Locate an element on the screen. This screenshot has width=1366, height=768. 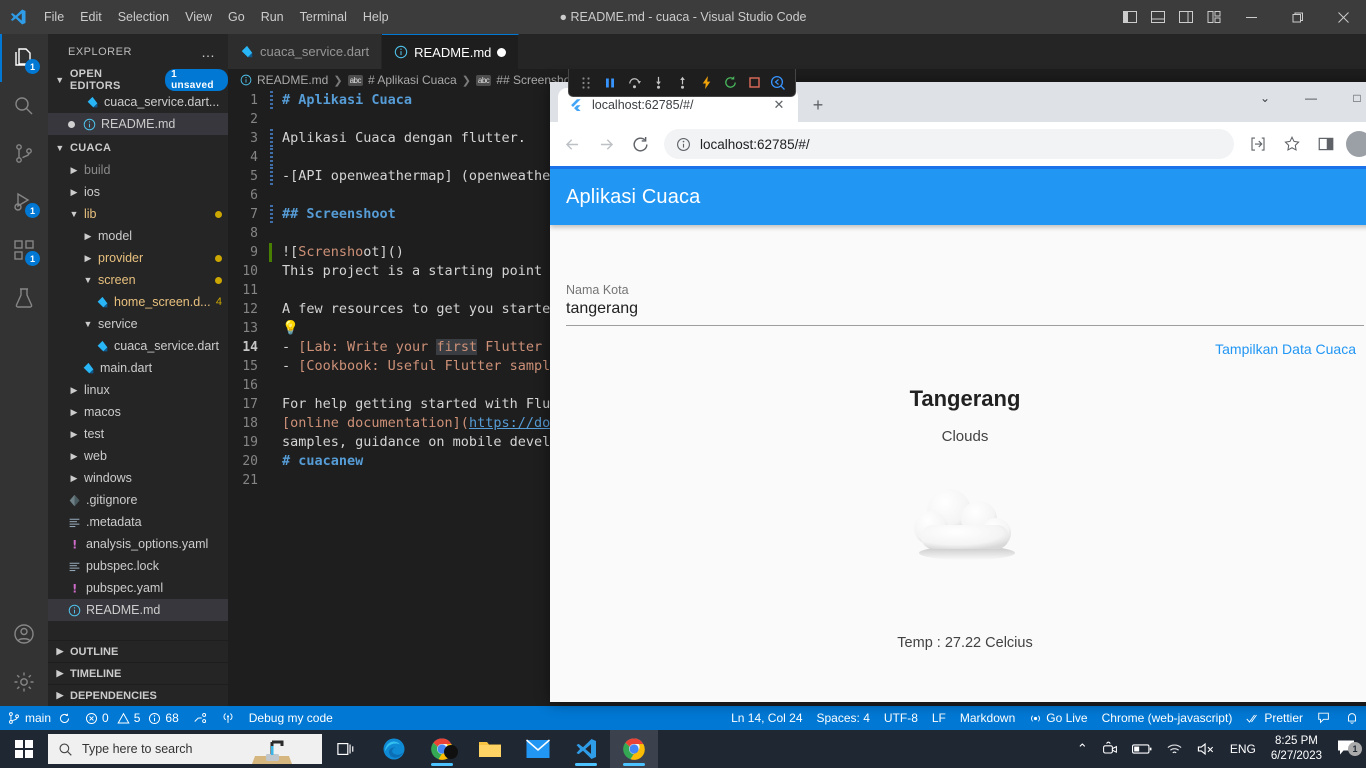
step-over-button is located at coordinates (634, 83).